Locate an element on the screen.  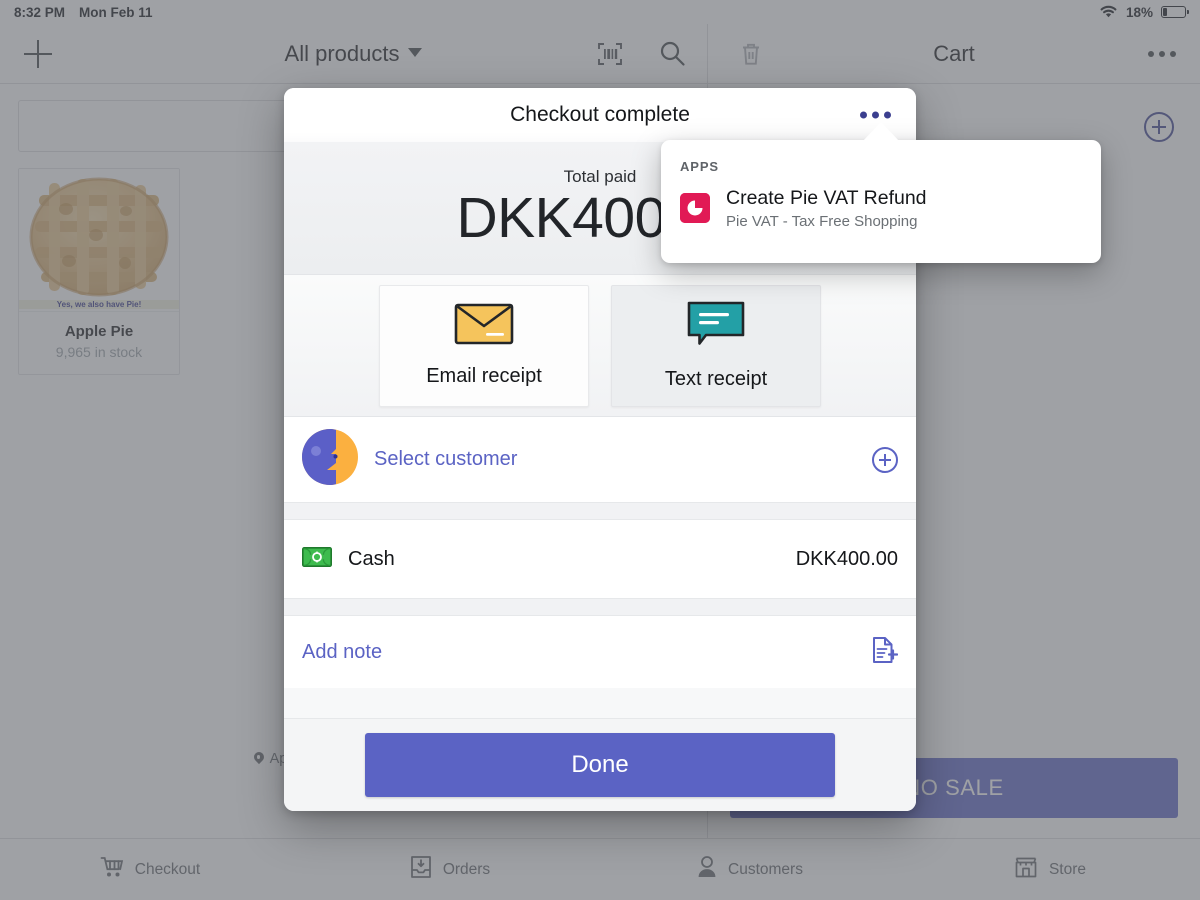
text-receipt-button: Text receipt is located at coordinates (716, 345).